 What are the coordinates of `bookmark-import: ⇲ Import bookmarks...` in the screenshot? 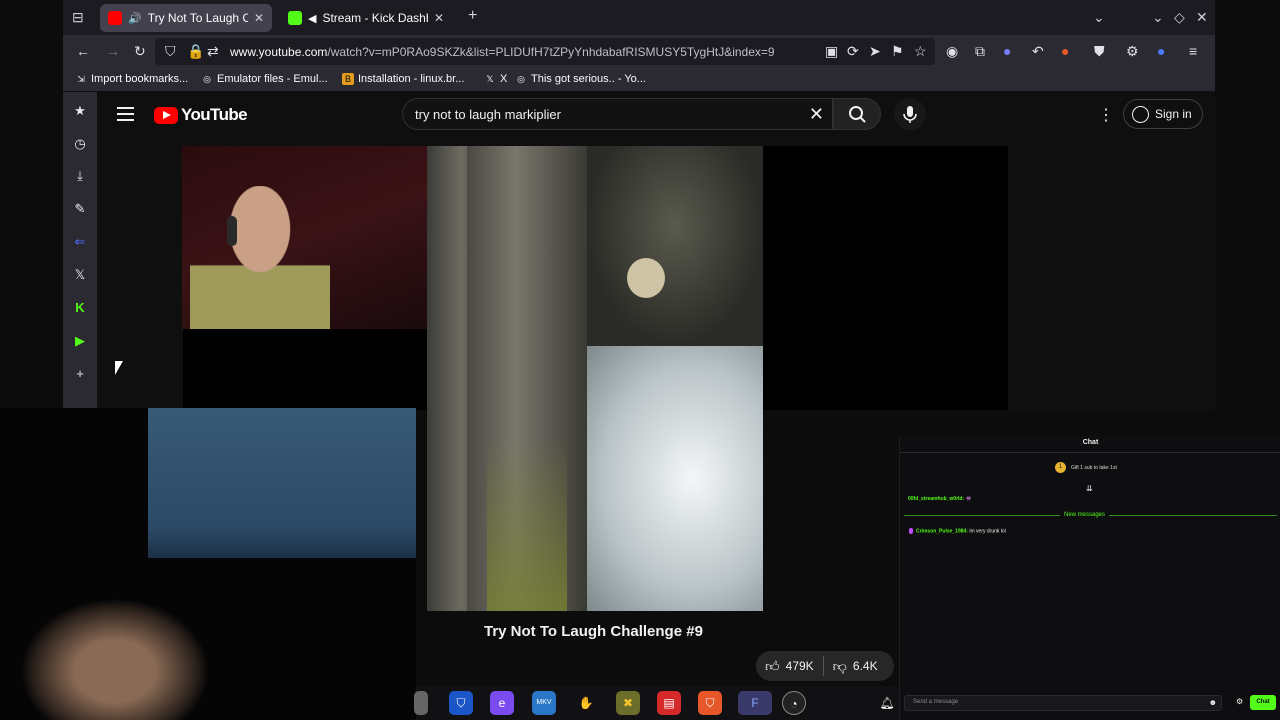 It's located at (131, 79).